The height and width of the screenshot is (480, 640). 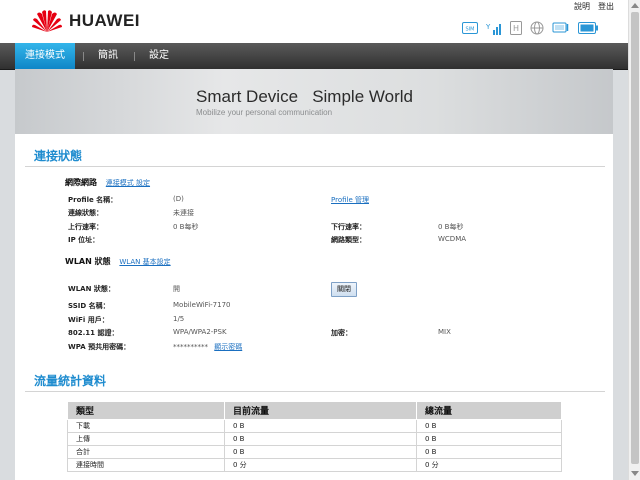 I want to click on internet-heading-label: 網際網路, so click(x=81, y=182).